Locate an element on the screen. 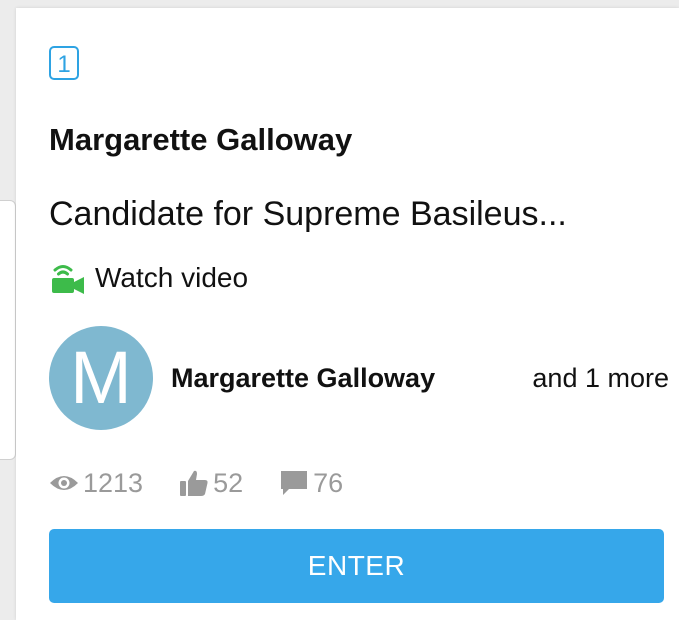 This screenshot has width=679, height=620. enter-button: ENTER is located at coordinates (356, 566).